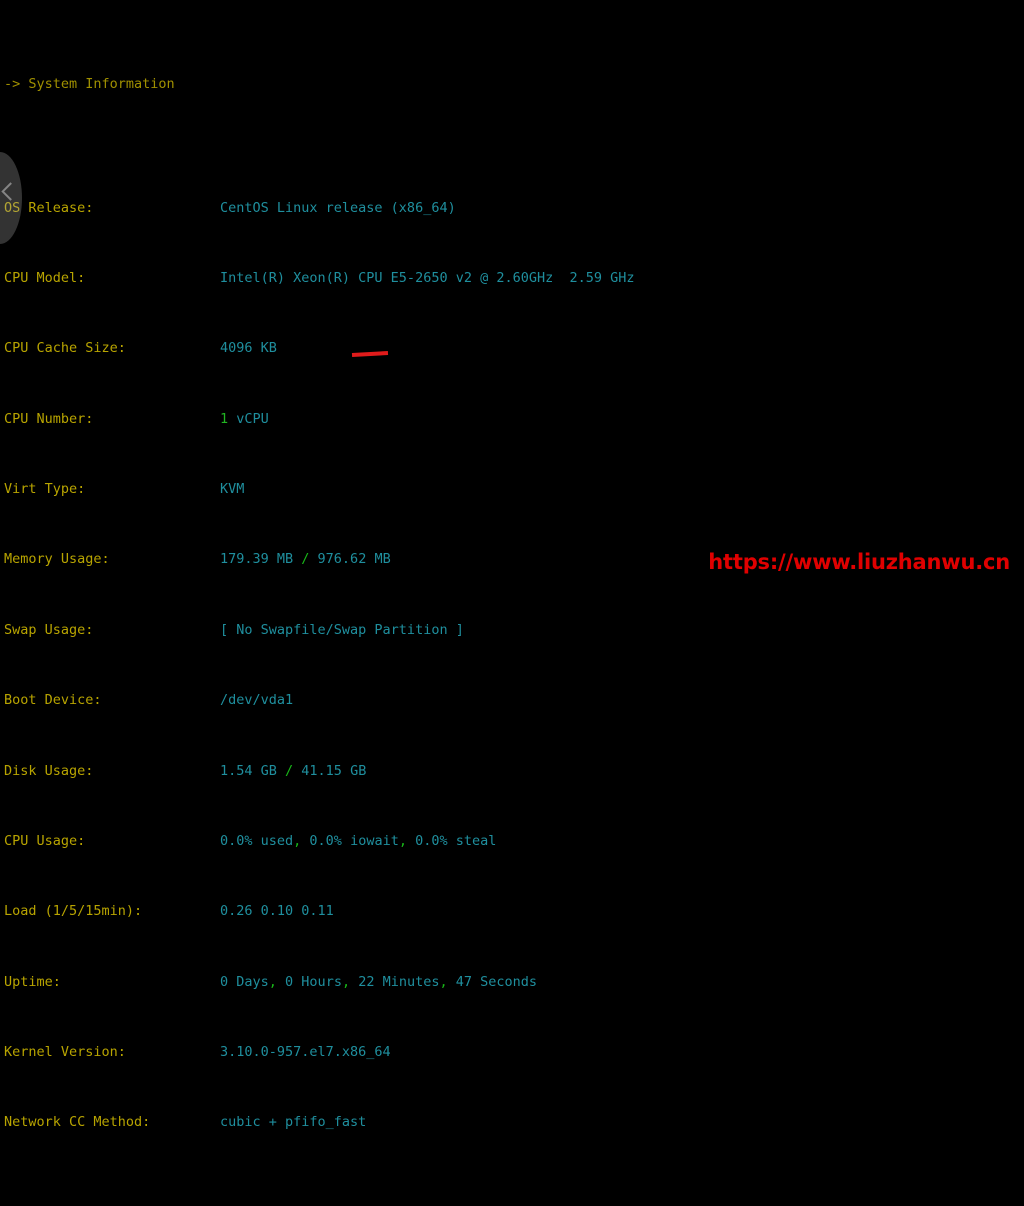 Image resolution: width=1024 pixels, height=1206 pixels. Describe the element at coordinates (350, 559) in the screenshot. I see `value-memory-total: 976.62 MB` at that location.